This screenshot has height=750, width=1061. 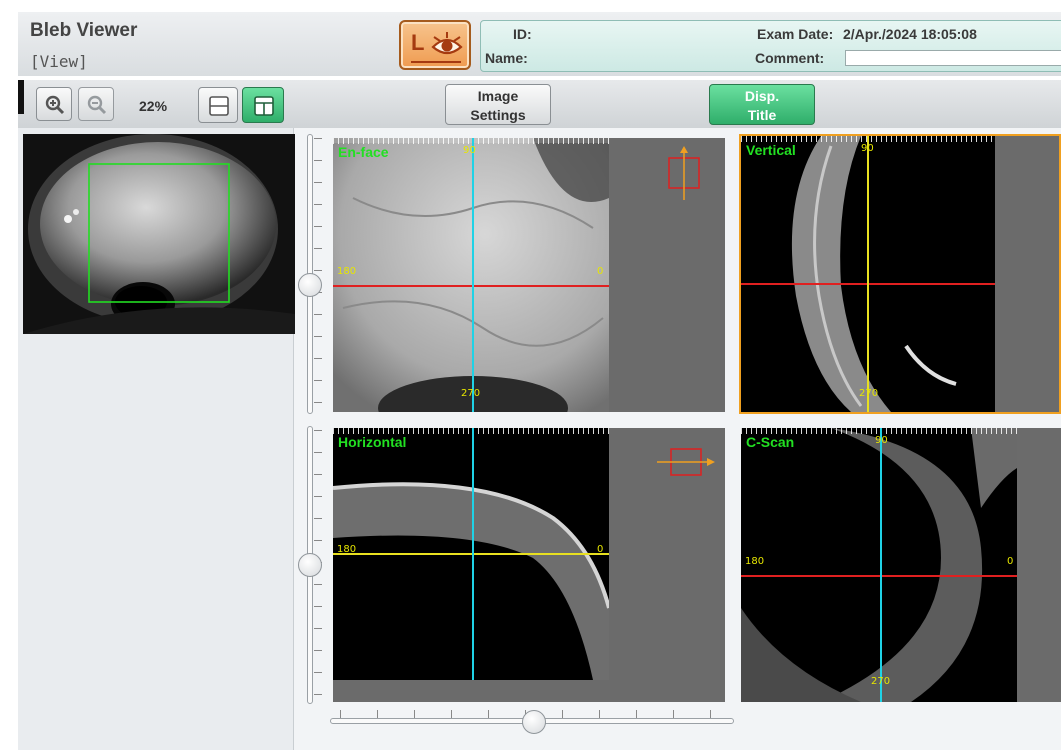 What do you see at coordinates (310, 565) in the screenshot?
I see `horizontal-depth-slider-knob` at bounding box center [310, 565].